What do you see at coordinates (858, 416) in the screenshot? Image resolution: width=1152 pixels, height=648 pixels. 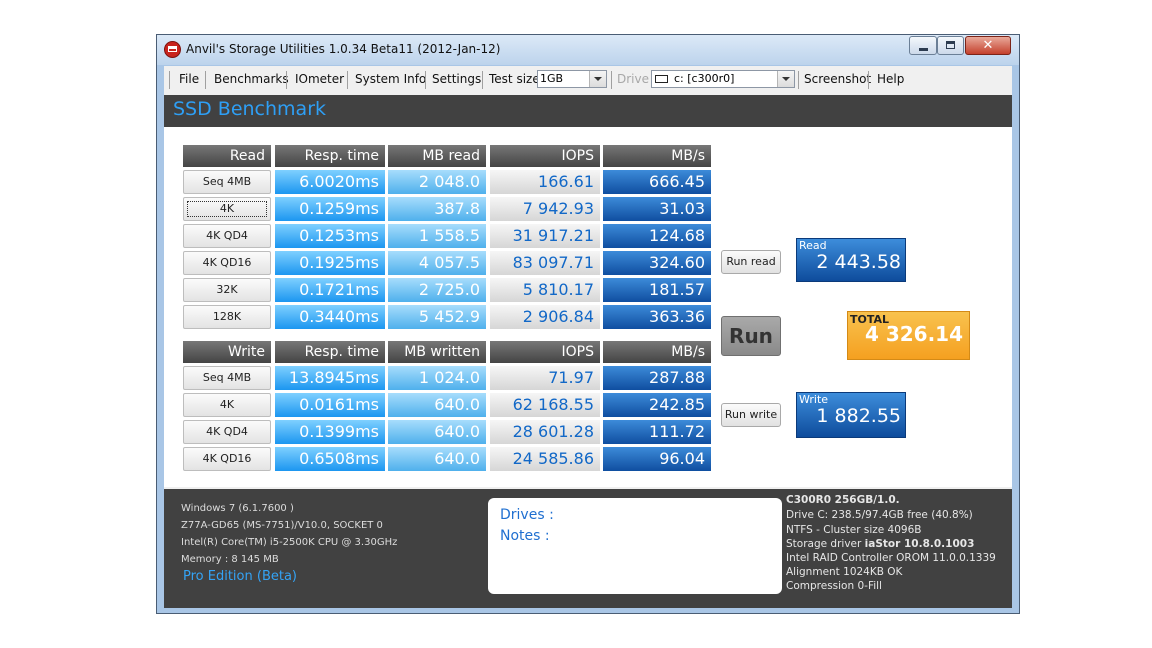 I see `write-score-value: 1 882.55` at bounding box center [858, 416].